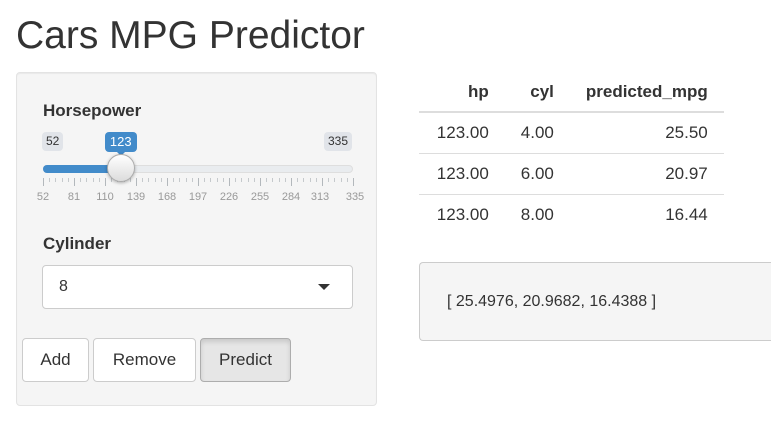  I want to click on cell-predicted-mpg: 25.50, so click(646, 132).